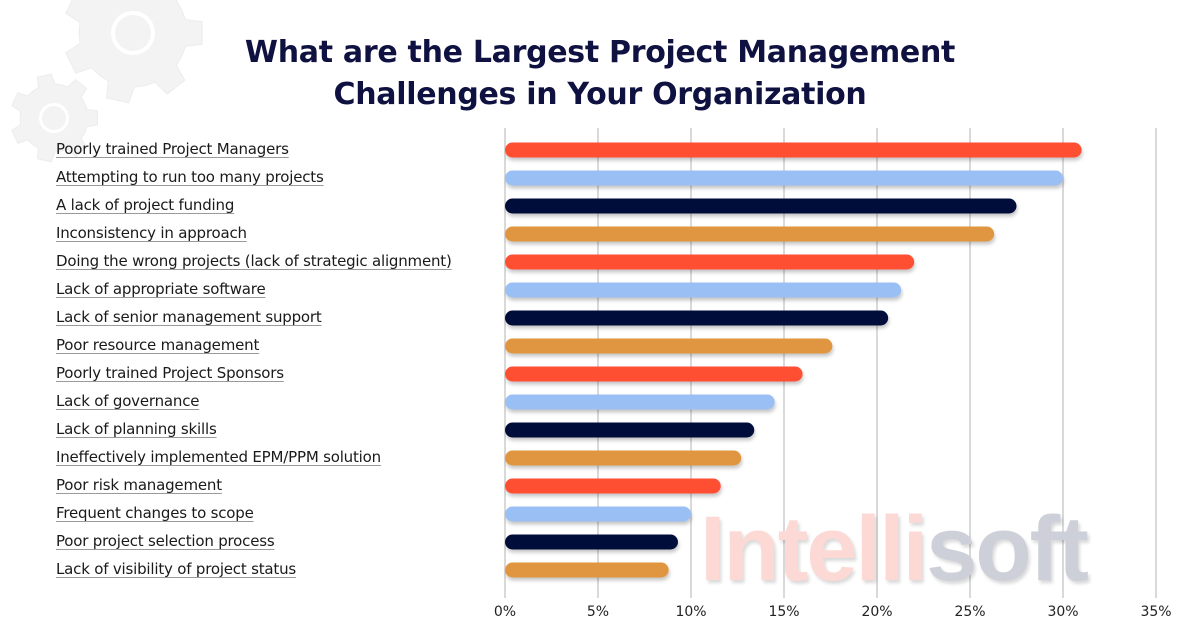 This screenshot has width=1200, height=627. Describe the element at coordinates (128, 401) in the screenshot. I see `category-label: Lack of governance` at that location.